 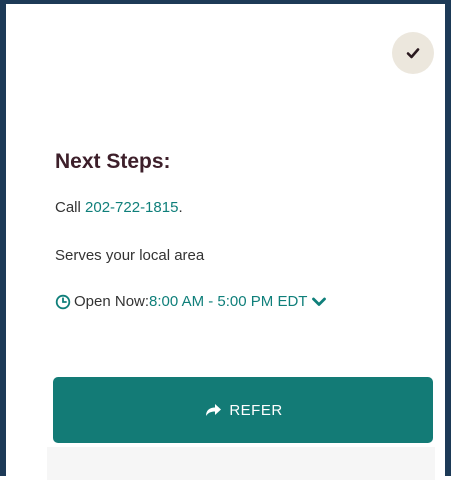 I want to click on hours-time: 8:00 AM - 5:00 PM EDT, so click(x=228, y=301).